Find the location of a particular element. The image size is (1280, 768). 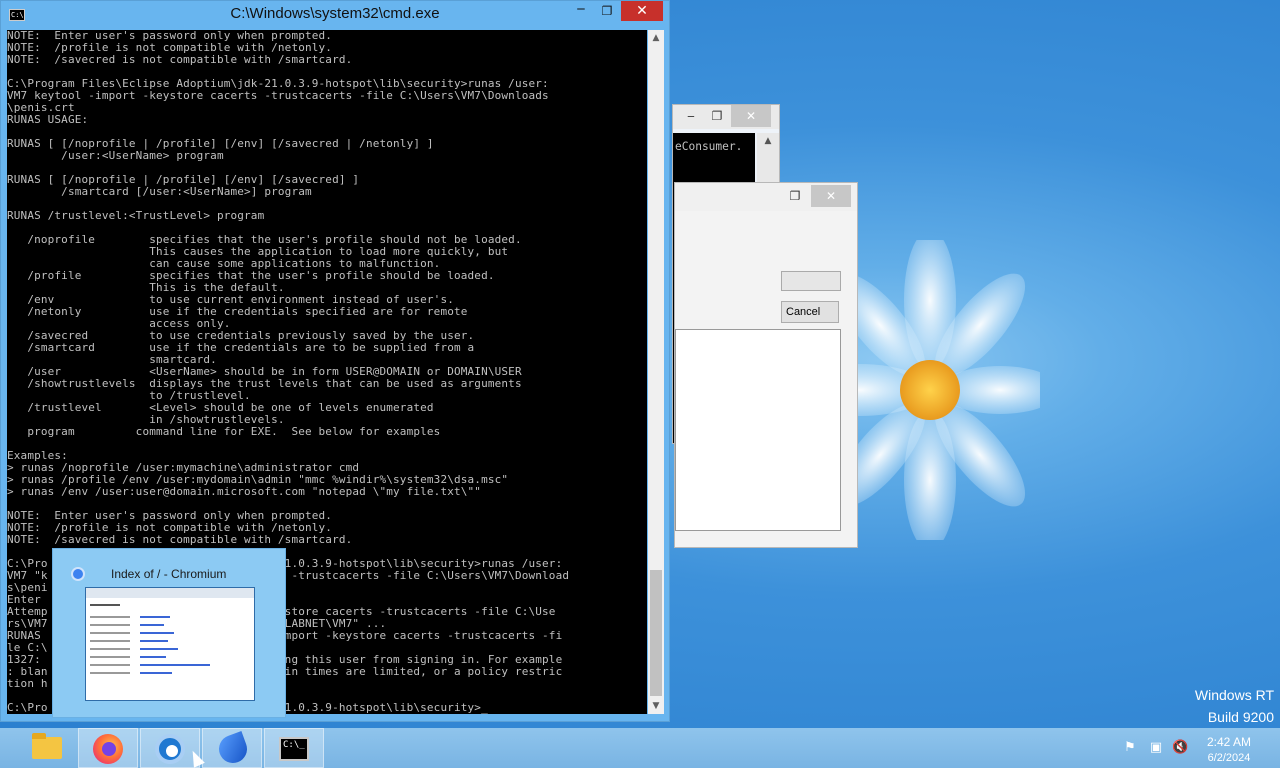

taskbar-cmd-button: C:\_ is located at coordinates (294, 748).